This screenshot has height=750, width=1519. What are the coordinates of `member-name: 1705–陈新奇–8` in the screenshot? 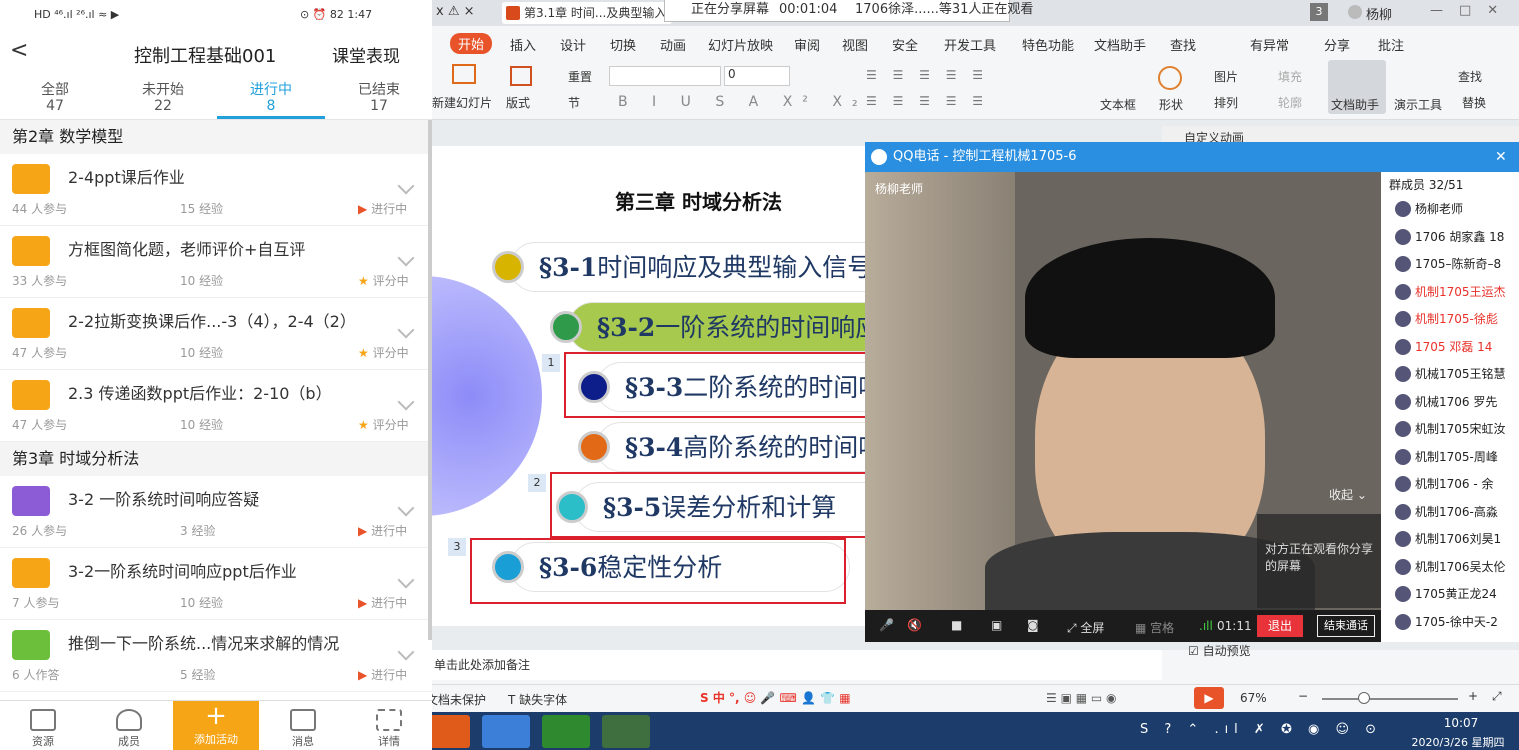 It's located at (1458, 263).